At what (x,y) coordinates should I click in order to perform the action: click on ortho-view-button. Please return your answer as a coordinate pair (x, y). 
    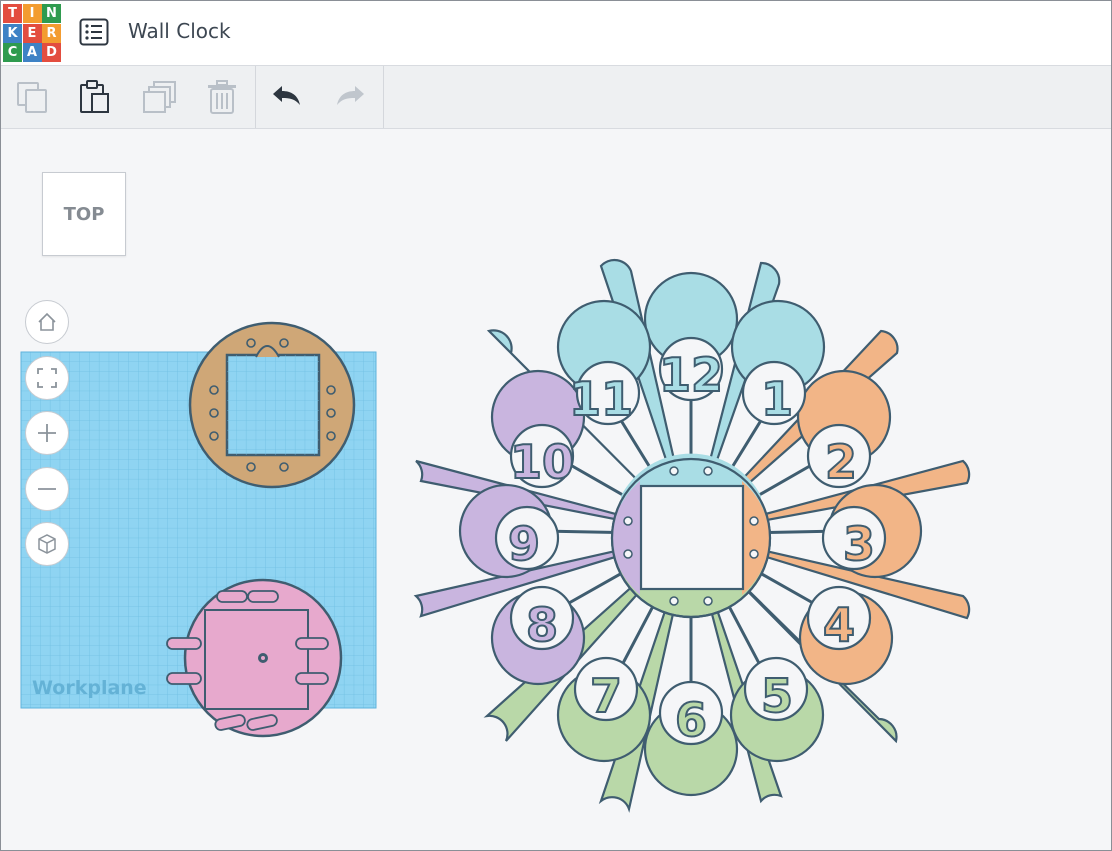
    Looking at the image, I should click on (47, 544).